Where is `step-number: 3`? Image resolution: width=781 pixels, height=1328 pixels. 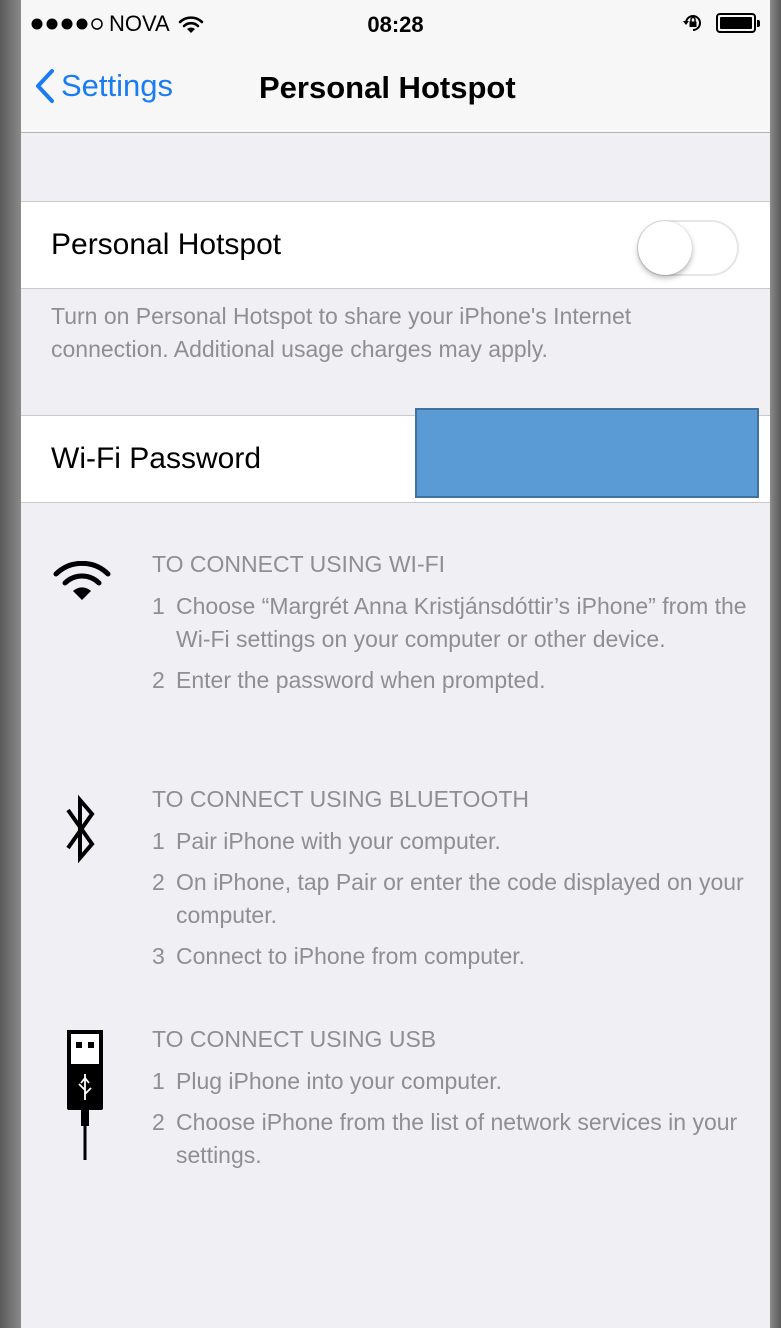 step-number: 3 is located at coordinates (158, 956).